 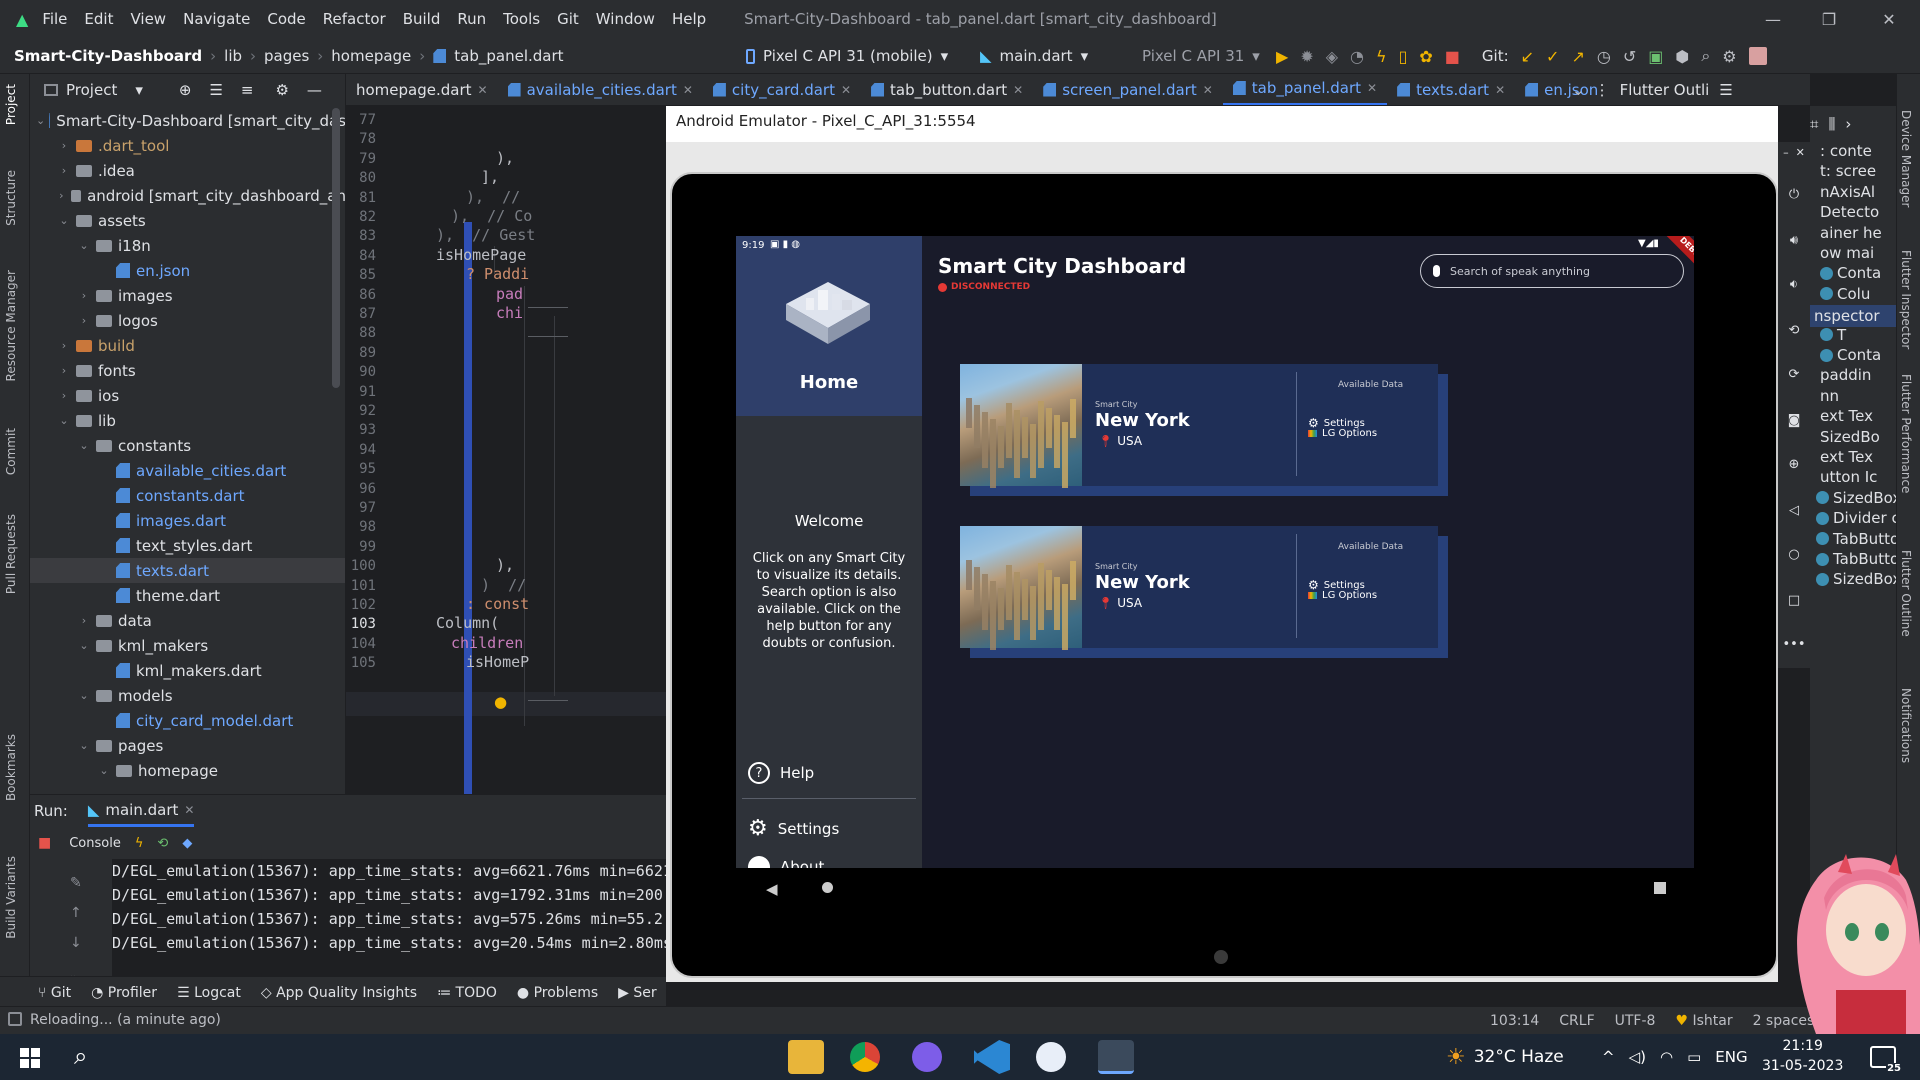 What do you see at coordinates (187, 195) in the screenshot?
I see `tree-item: › android [smart_city_dashboard_an` at bounding box center [187, 195].